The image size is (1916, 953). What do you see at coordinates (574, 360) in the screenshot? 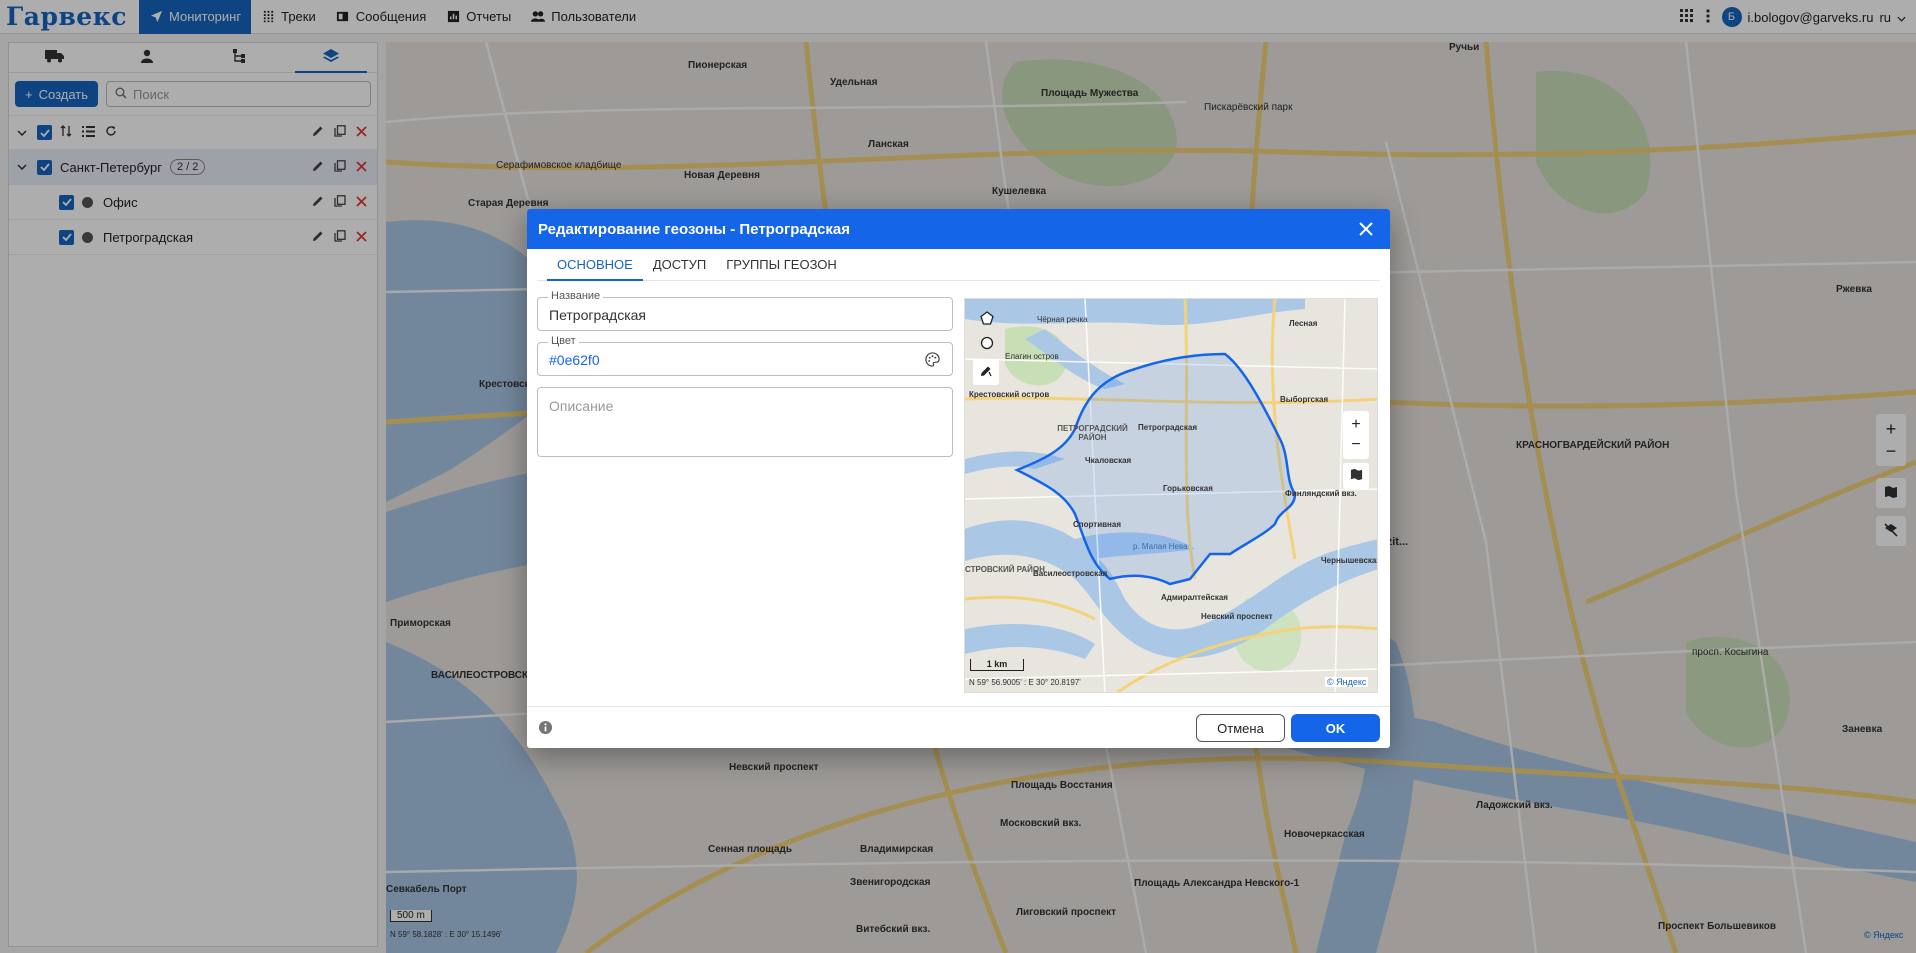
I see `color-field-value: #0e62f0` at bounding box center [574, 360].